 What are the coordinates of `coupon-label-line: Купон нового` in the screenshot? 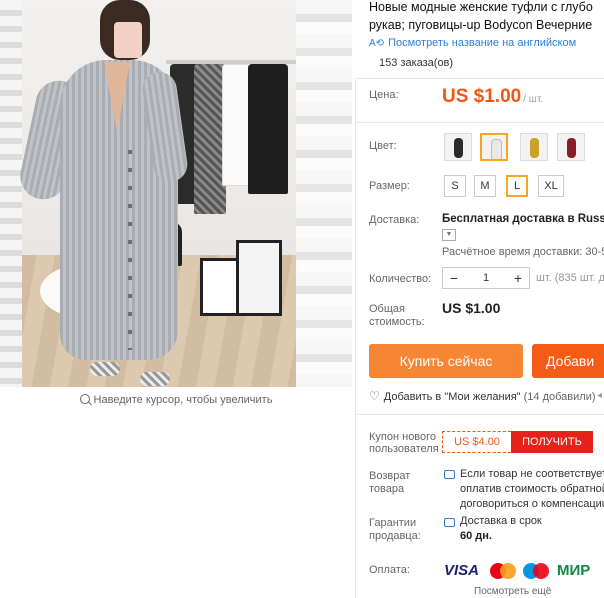 It's located at (403, 437).